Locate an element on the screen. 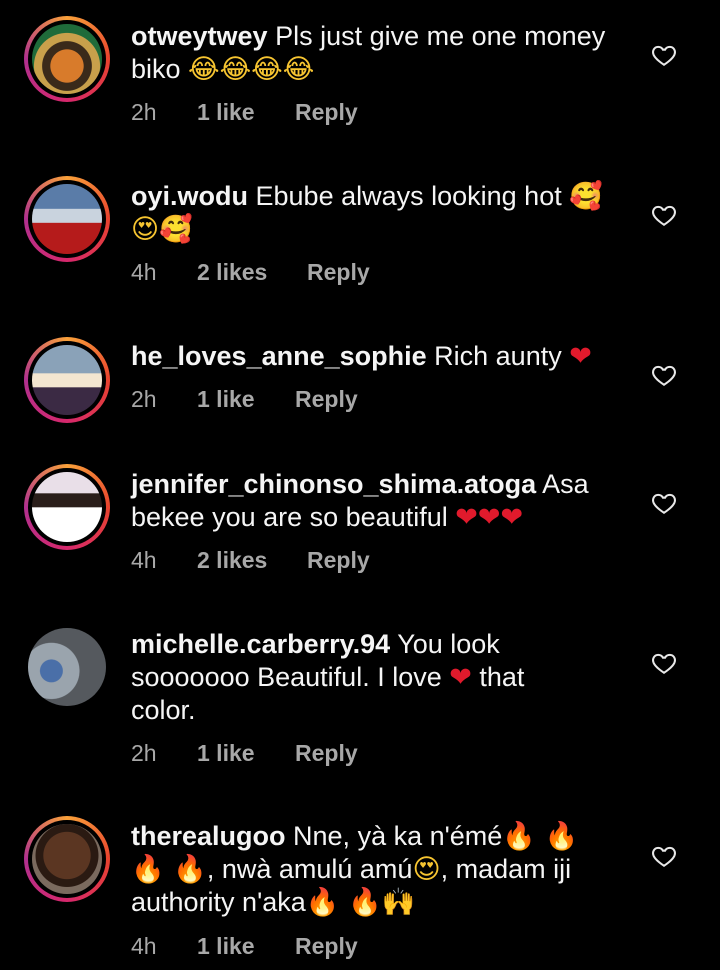 This screenshot has width=720, height=970. comment-username: jennifer_chinonso_shima.atoga is located at coordinates (333, 484).